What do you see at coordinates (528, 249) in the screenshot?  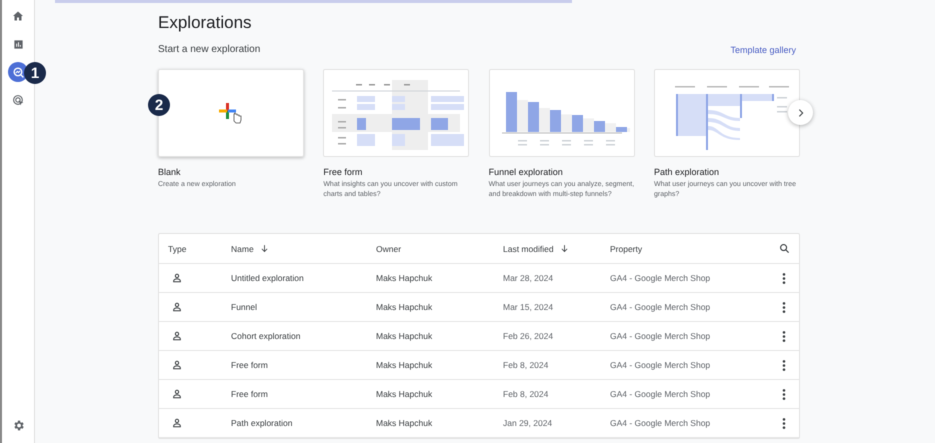 I see `column-header: Last modified` at bounding box center [528, 249].